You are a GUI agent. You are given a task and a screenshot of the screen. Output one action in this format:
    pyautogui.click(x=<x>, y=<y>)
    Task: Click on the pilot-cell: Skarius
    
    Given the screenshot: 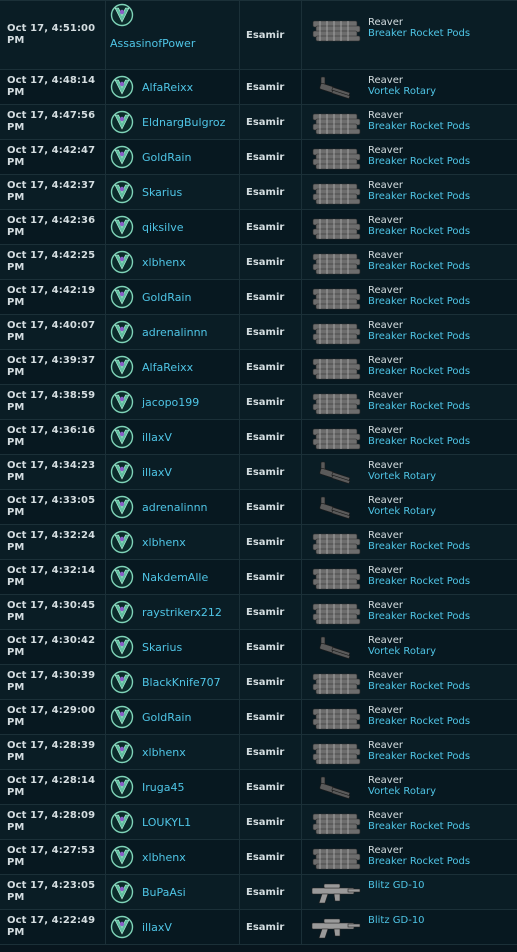 What is the action you would take?
    pyautogui.click(x=172, y=192)
    